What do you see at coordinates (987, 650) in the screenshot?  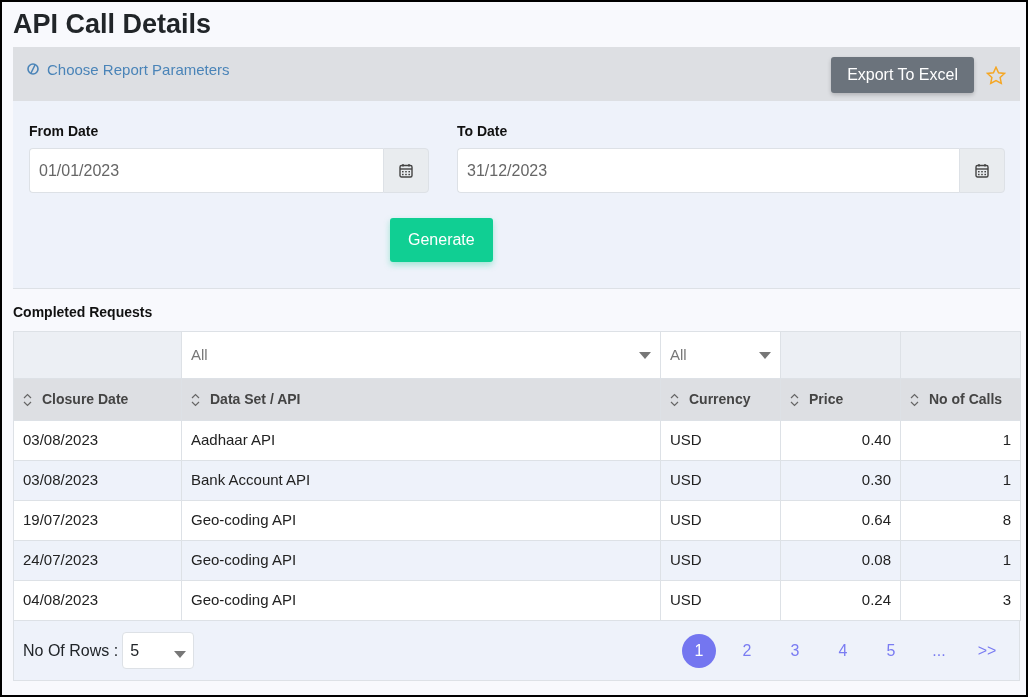 I see `page-link: >>` at bounding box center [987, 650].